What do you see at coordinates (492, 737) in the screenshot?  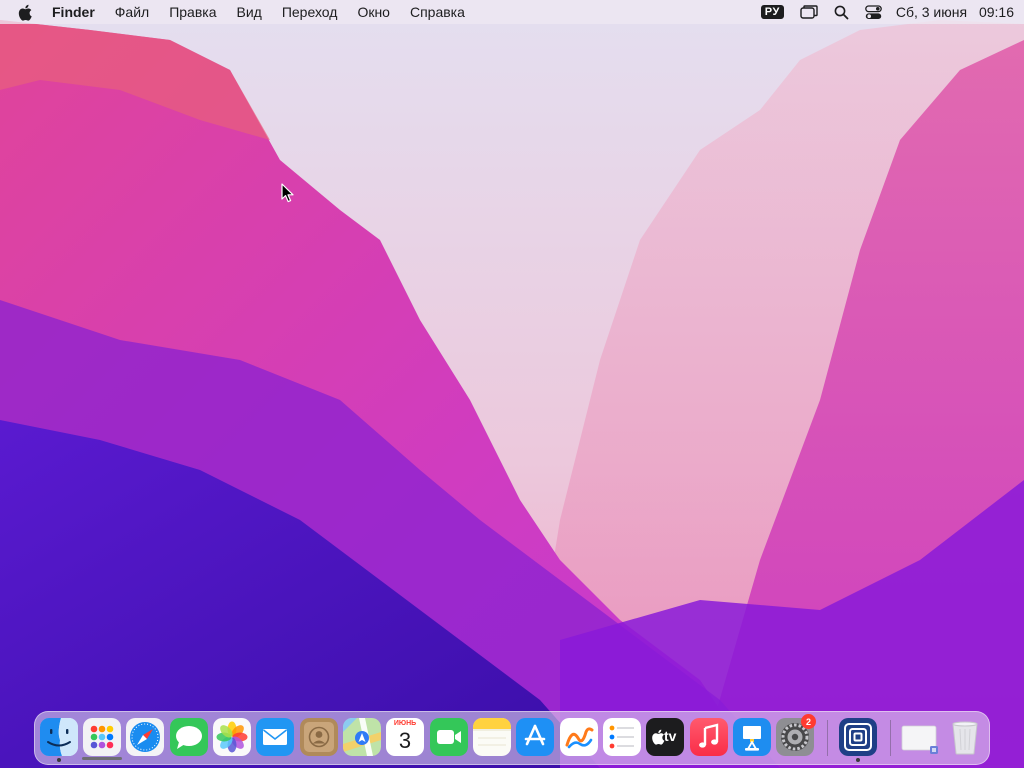 I see `dock-notes-icon` at bounding box center [492, 737].